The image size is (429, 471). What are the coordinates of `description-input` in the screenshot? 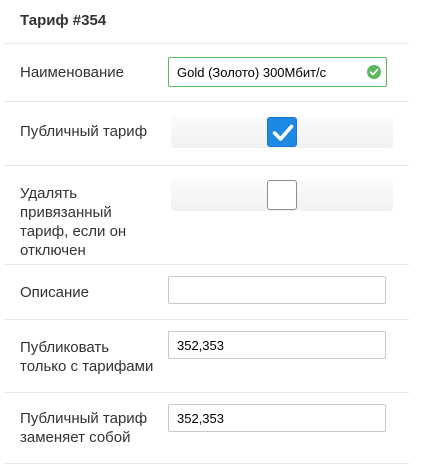 It's located at (277, 290).